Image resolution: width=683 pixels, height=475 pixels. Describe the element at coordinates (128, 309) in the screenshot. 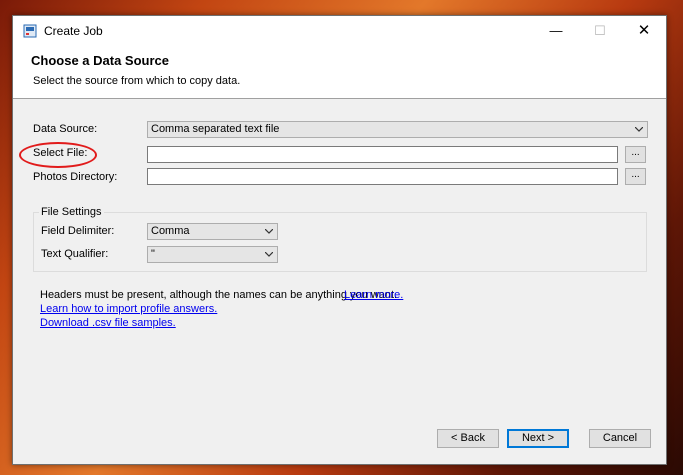

I see `import-profile-answers-link: Learn how to import profile answers.` at that location.